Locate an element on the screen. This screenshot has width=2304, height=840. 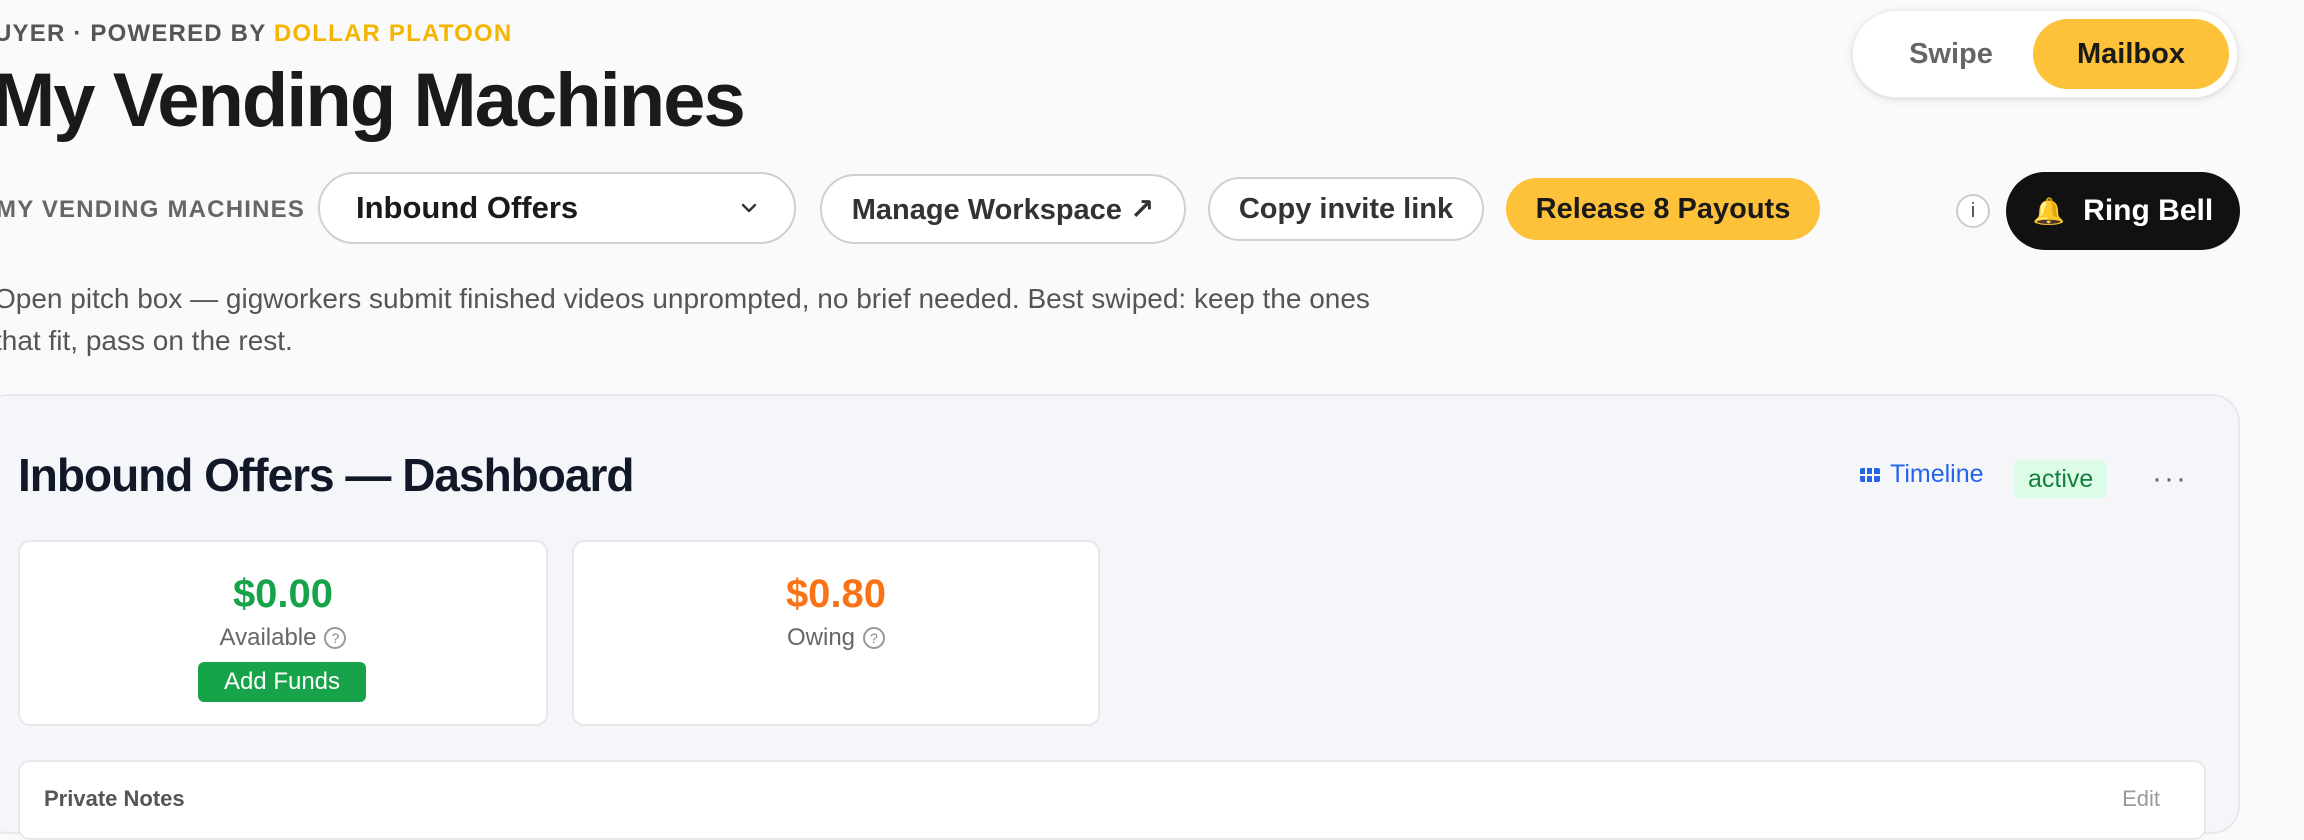
toolbar-label: MY VENDING MACHINES is located at coordinates (153, 209).